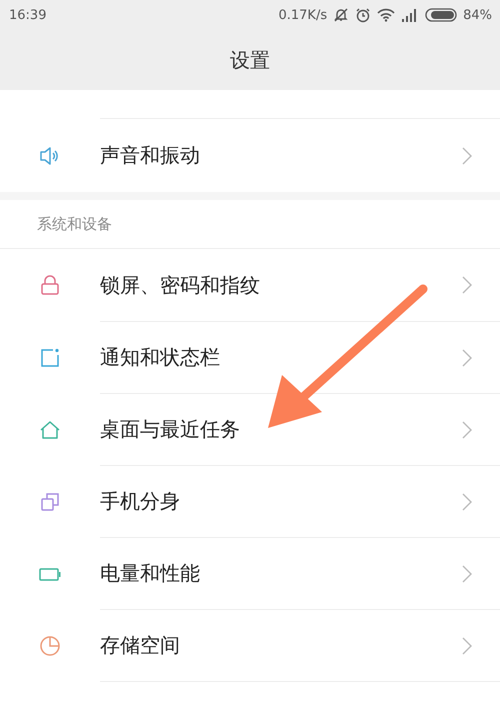 The height and width of the screenshot is (711, 500). Describe the element at coordinates (300, 501) in the screenshot. I see `settings-item: 手机分身` at that location.